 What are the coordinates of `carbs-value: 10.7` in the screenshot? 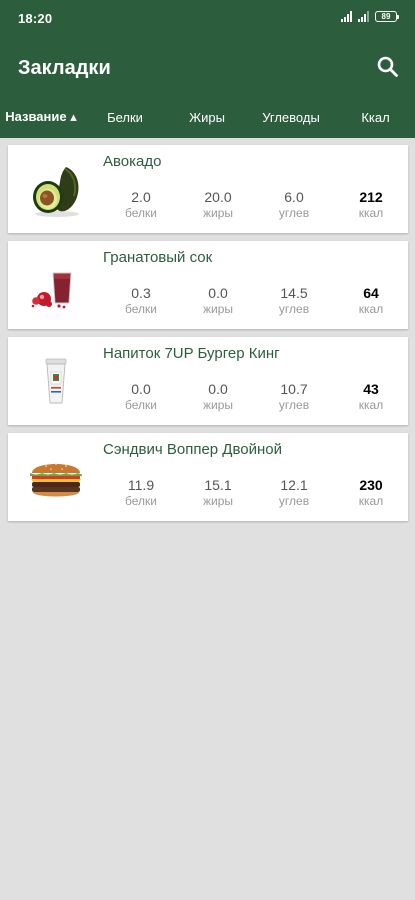 It's located at (294, 389).